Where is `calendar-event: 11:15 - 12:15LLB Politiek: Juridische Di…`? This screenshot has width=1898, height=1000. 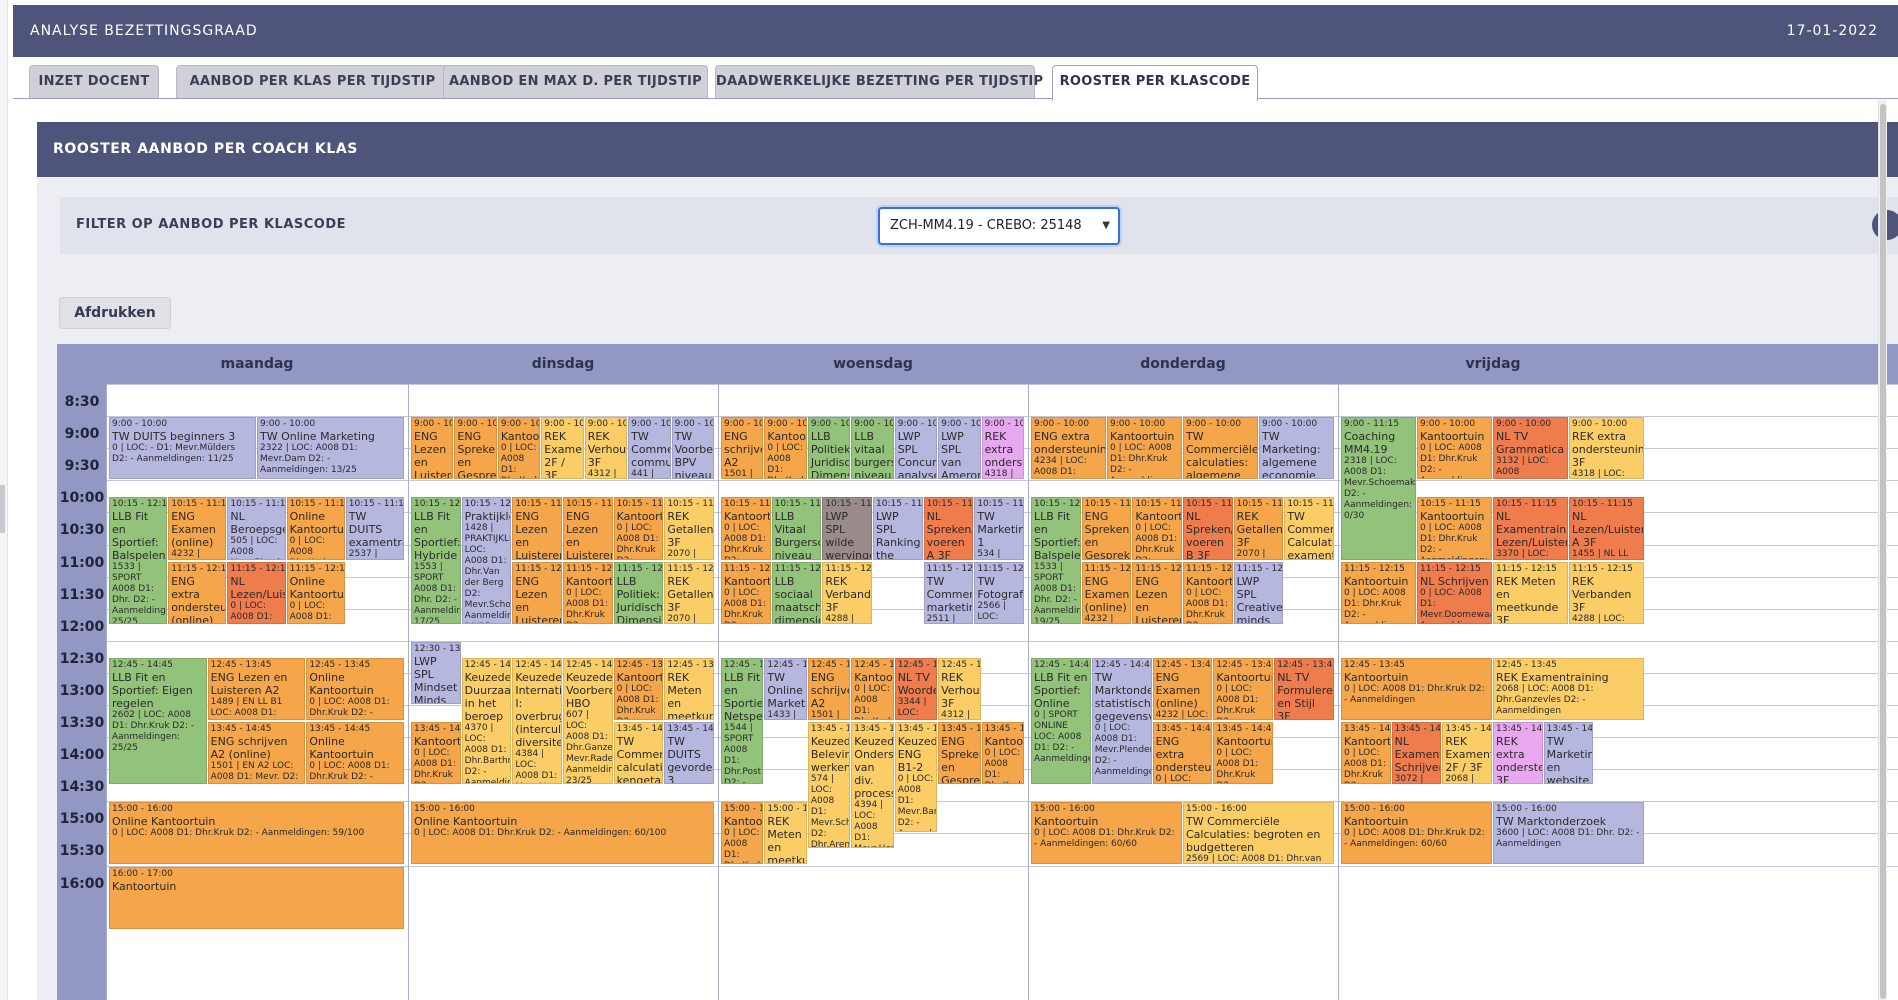
calendar-event: 11:15 - 12:15LLB Politiek: Juridische Di… is located at coordinates (638, 592).